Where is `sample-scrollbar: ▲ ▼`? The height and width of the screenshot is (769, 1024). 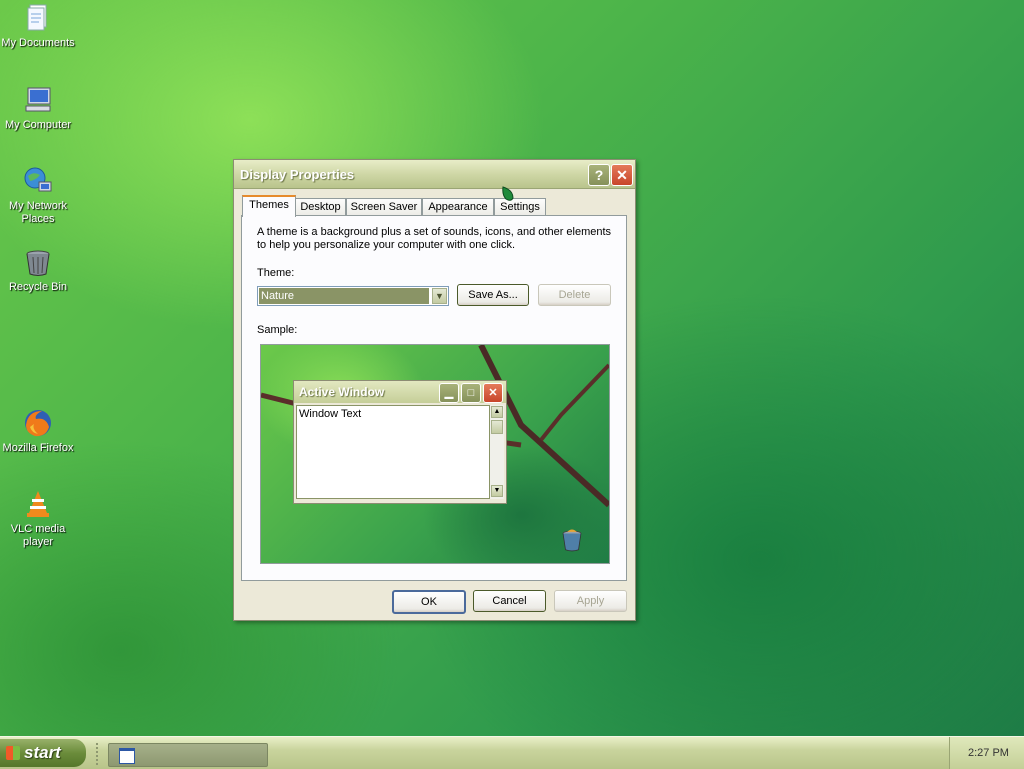 sample-scrollbar: ▲ ▼ is located at coordinates (497, 452).